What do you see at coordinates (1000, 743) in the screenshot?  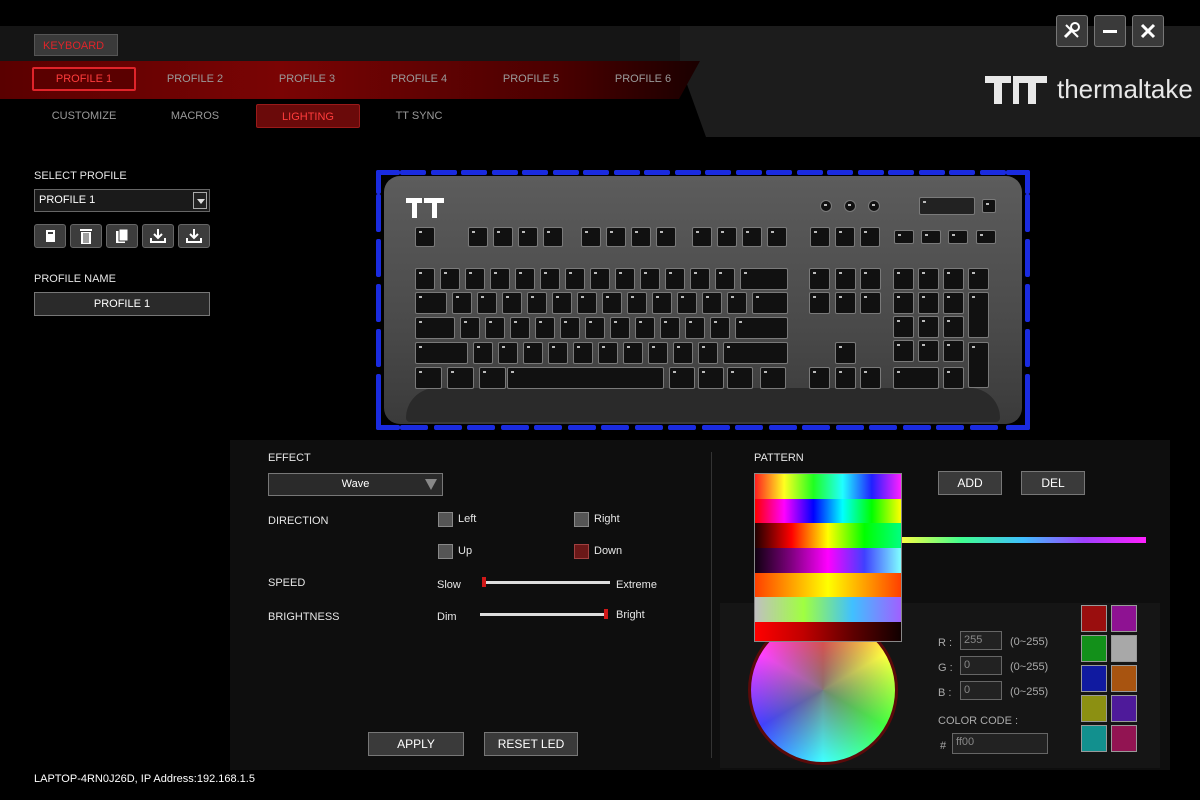 I see `color-code-input: ff00` at bounding box center [1000, 743].